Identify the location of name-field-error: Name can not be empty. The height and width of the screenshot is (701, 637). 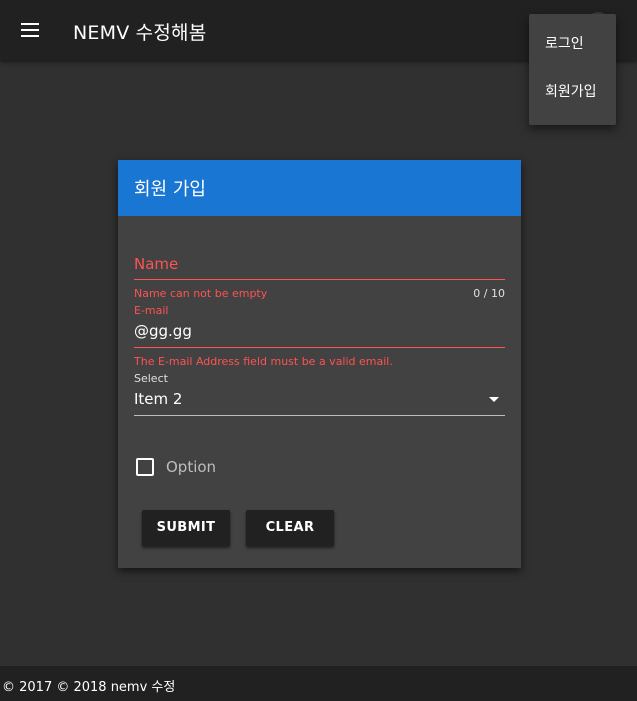
(201, 293).